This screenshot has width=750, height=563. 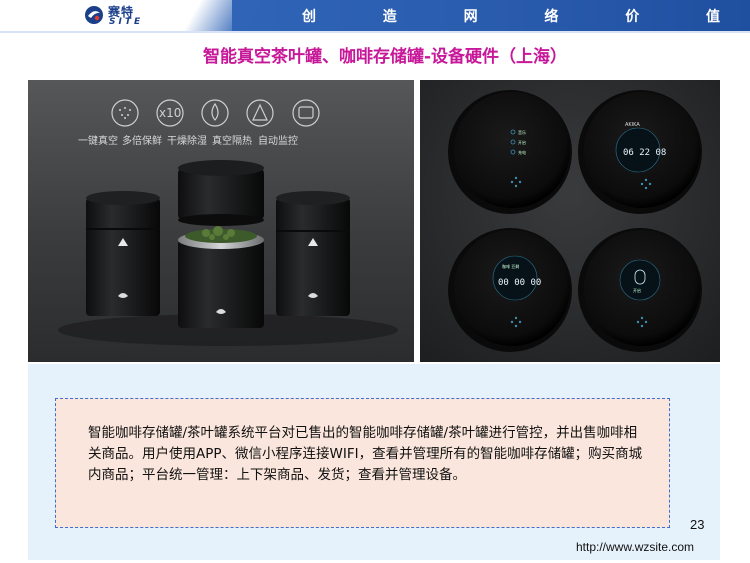 What do you see at coordinates (126, 22) in the screenshot?
I see `logo-text-en: SITE` at bounding box center [126, 22].